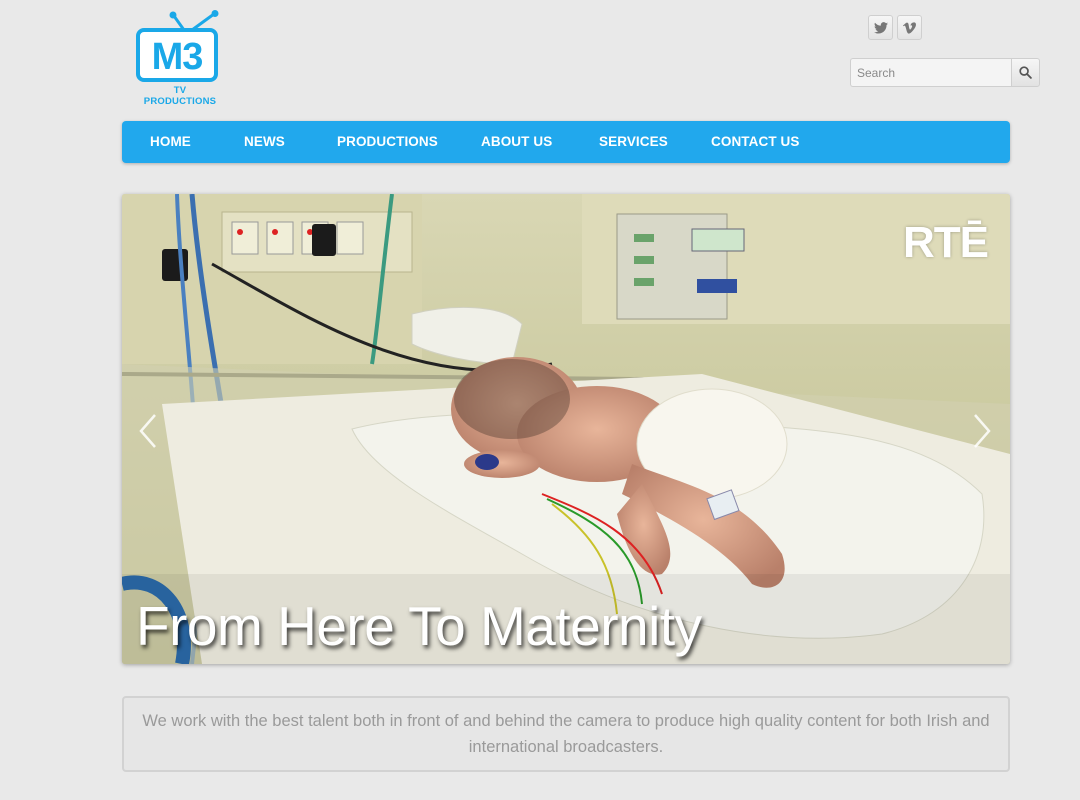 This screenshot has height=800, width=1080. Describe the element at coordinates (170, 141) in the screenshot. I see `nav-item-home: HOME` at that location.